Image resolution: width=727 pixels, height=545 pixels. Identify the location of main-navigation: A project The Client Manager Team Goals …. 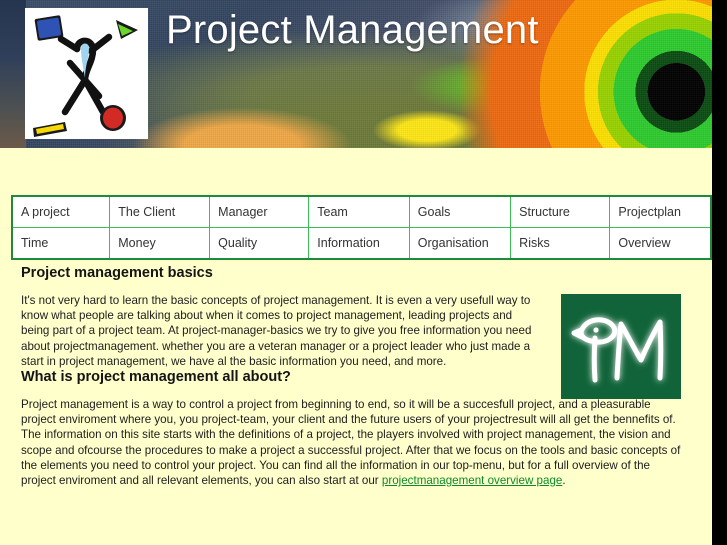
(361, 227).